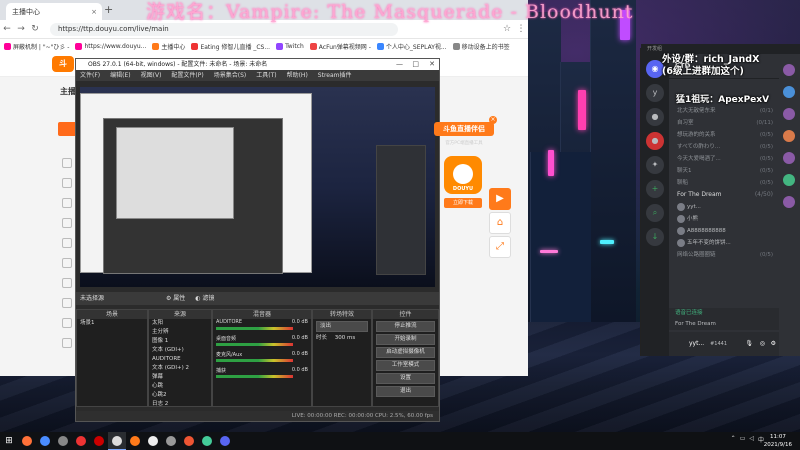 Image resolution: width=800 pixels, height=450 pixels. I want to click on source-item: 心跳, so click(180, 386).